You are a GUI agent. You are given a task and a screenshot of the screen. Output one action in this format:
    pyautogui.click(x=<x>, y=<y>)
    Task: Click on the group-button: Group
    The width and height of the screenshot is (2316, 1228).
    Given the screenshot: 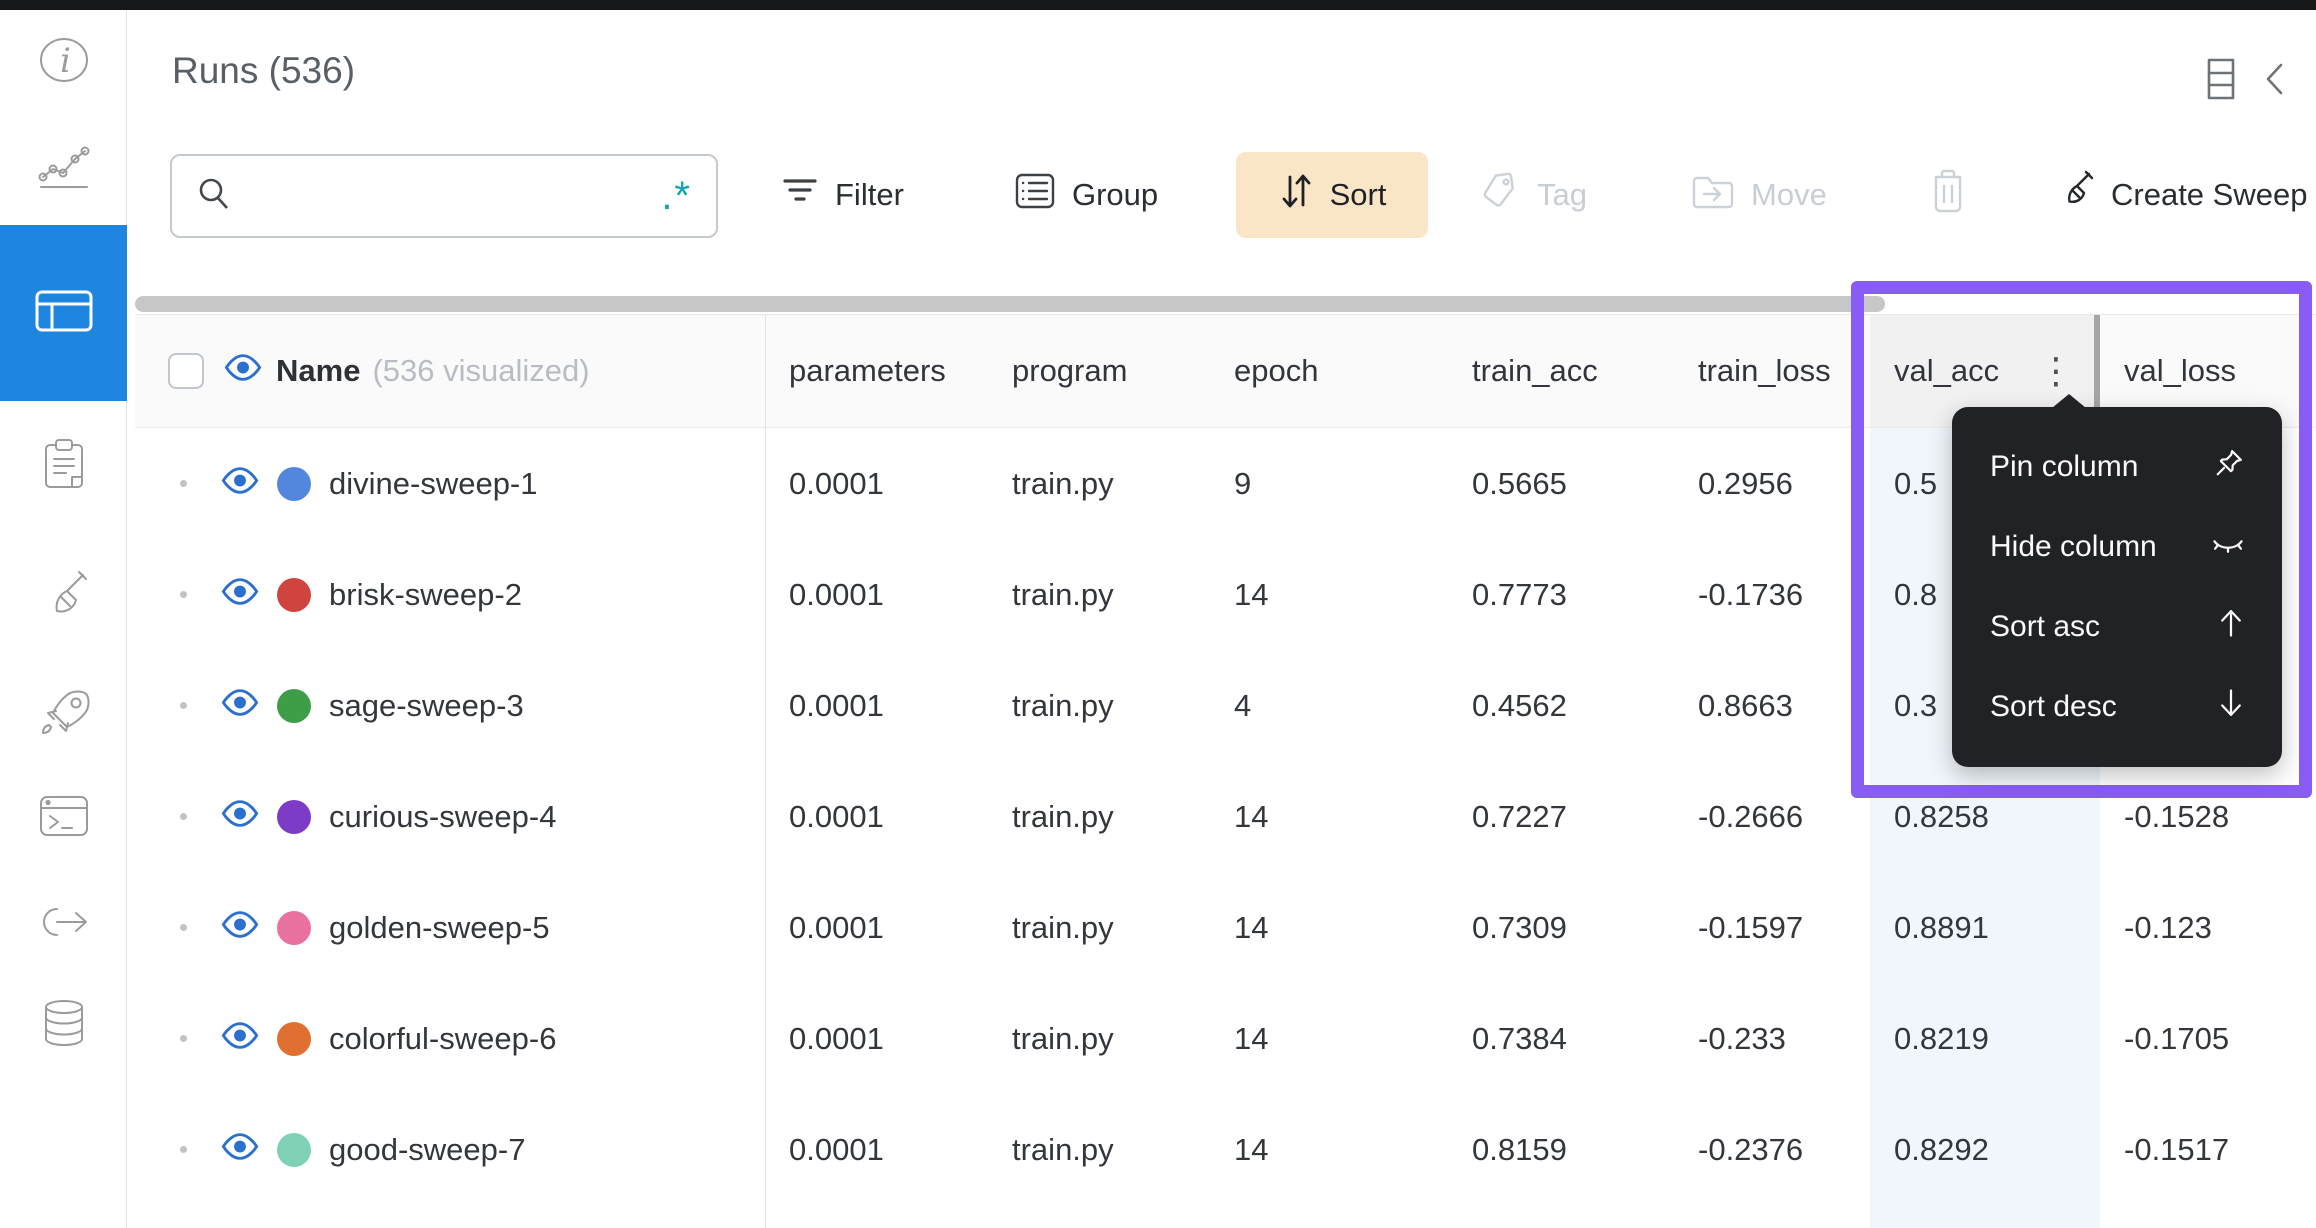 What is the action you would take?
    pyautogui.click(x=1086, y=195)
    